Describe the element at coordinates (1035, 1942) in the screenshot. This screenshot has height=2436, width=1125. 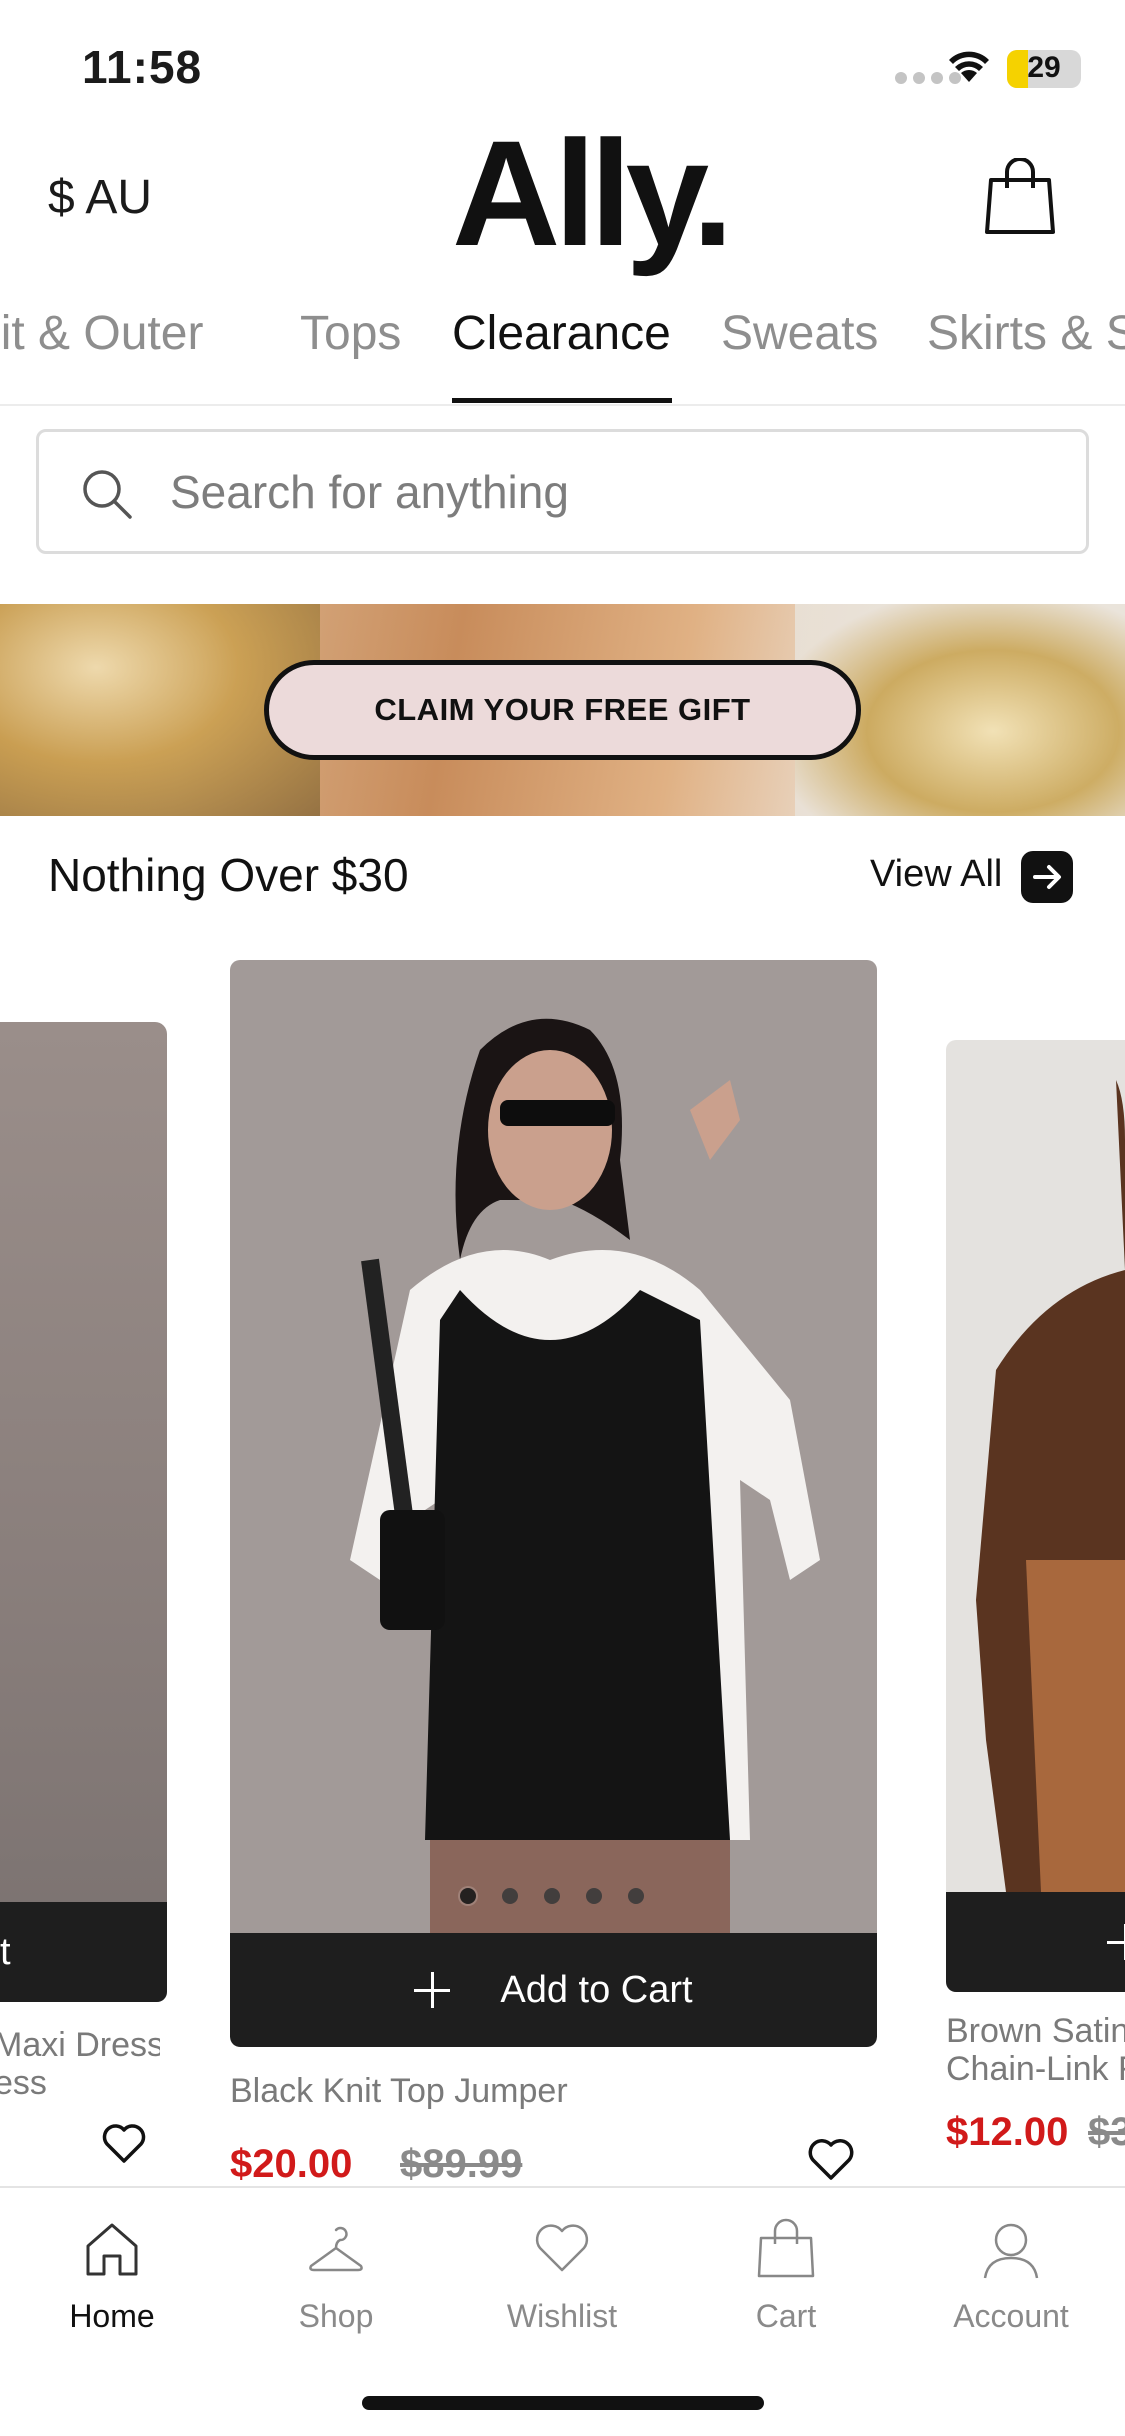
I see `add-to-cart-button` at that location.